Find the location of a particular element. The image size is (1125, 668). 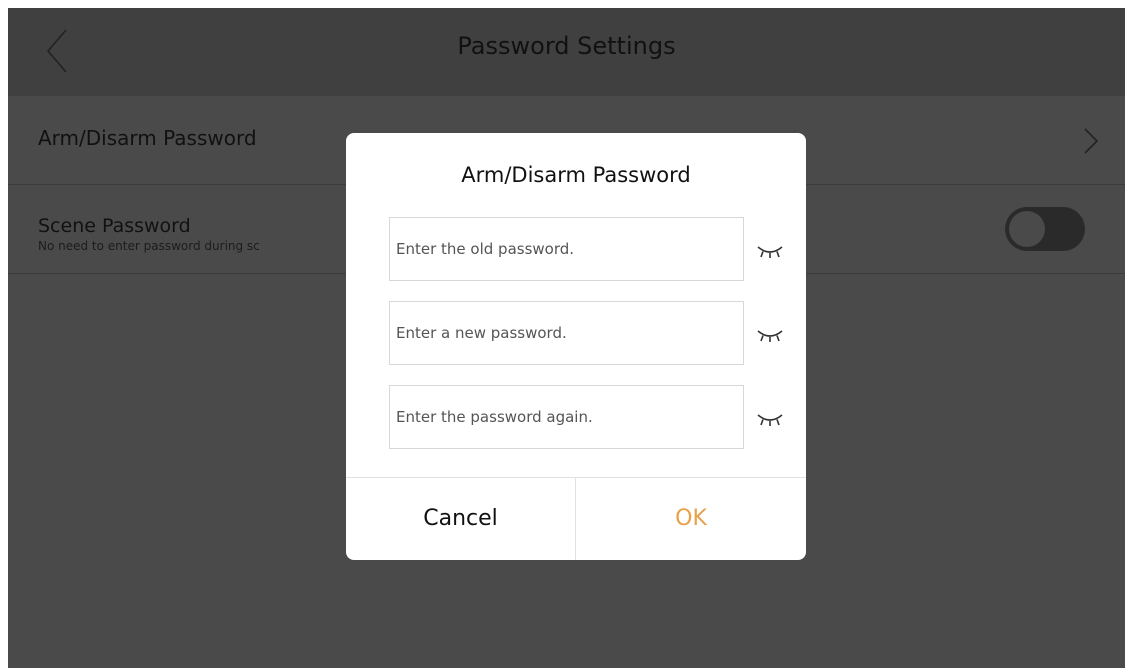

old-password-input is located at coordinates (566, 249).